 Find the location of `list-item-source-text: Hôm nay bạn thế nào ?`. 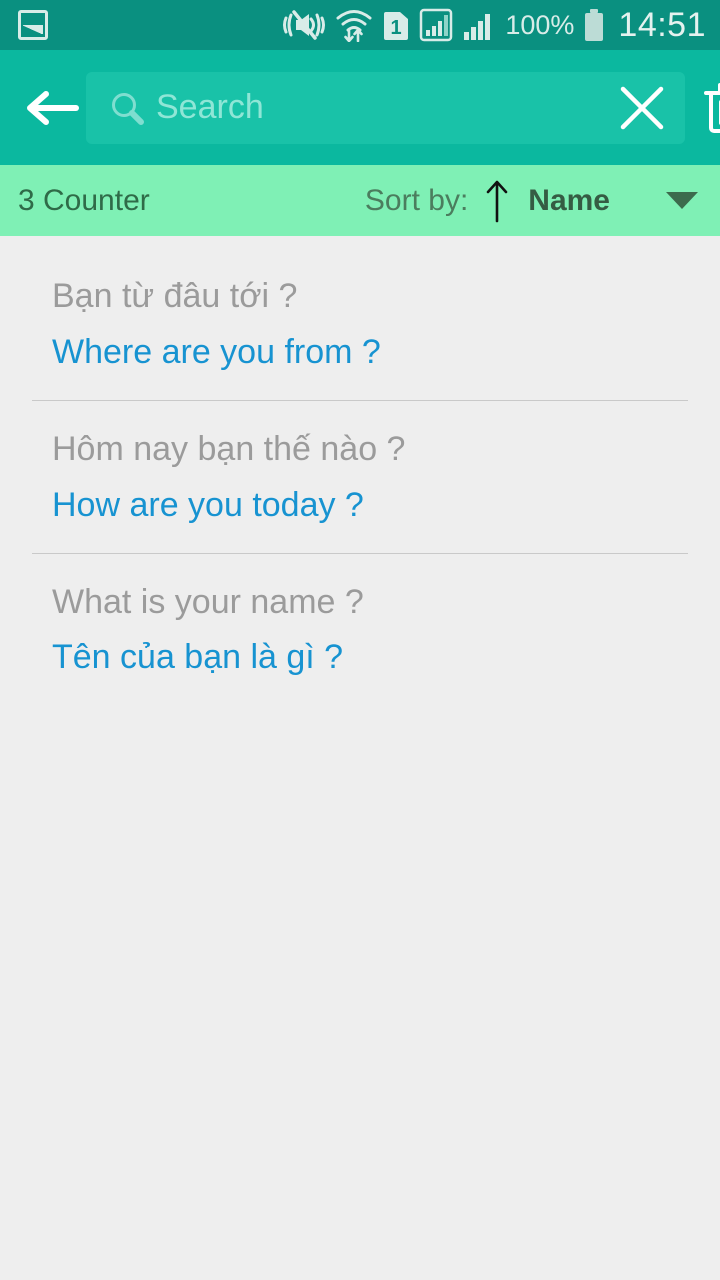

list-item-source-text: Hôm nay bạn thế nào ? is located at coordinates (229, 448).